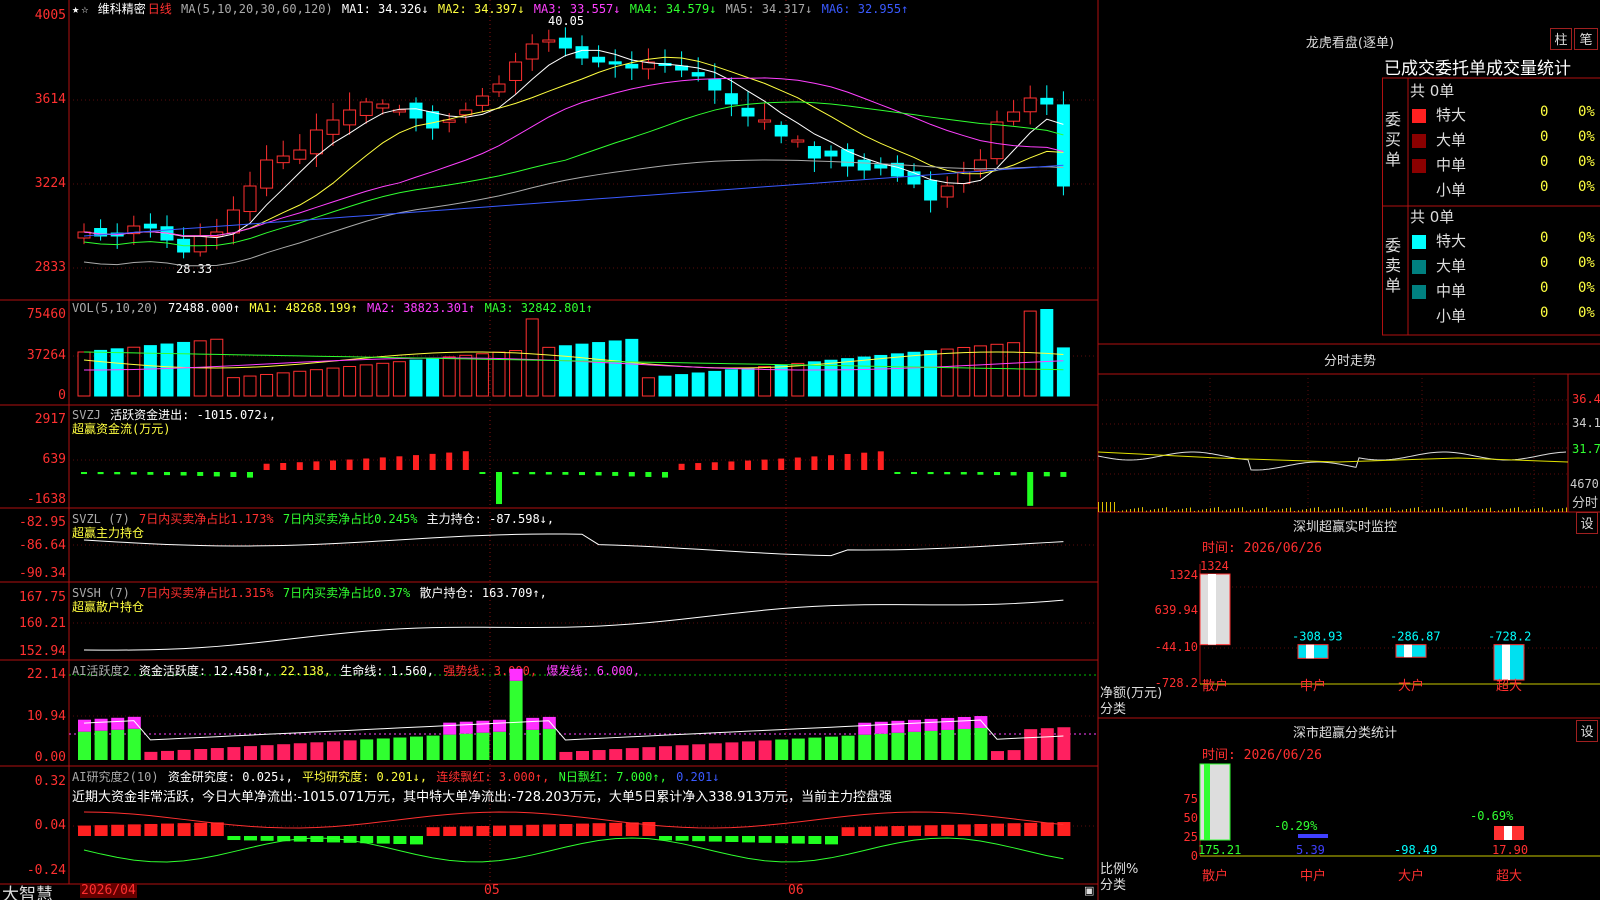  I want to click on monitor-settings-button: 设, so click(1587, 523).